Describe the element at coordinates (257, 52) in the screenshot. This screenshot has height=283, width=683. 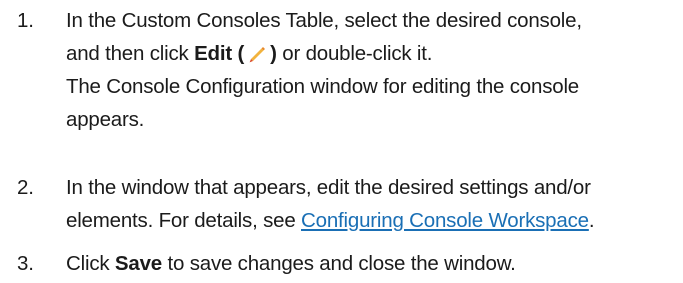
I see `pencil-icon` at that location.